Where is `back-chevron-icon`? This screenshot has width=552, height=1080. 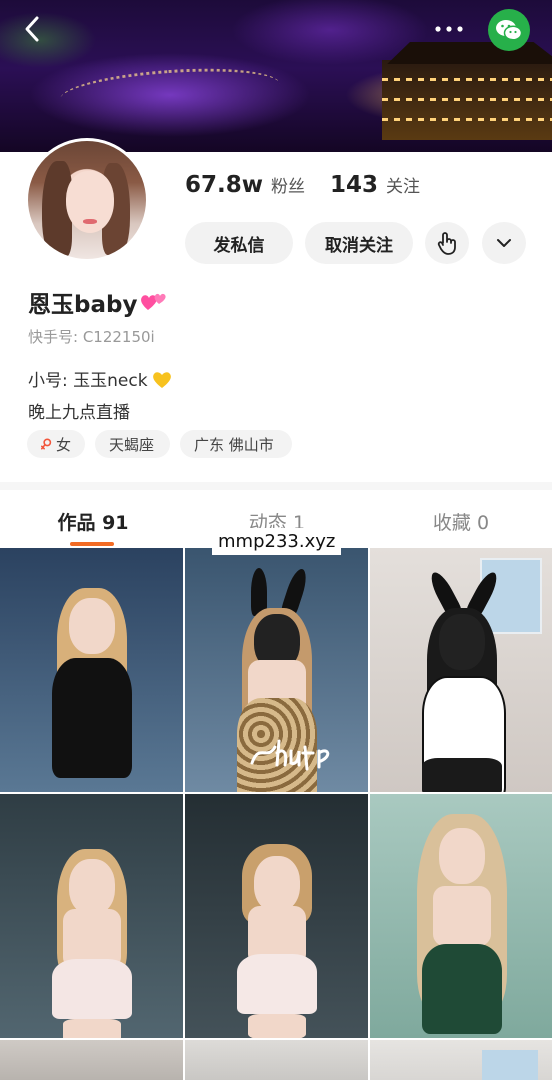 back-chevron-icon is located at coordinates (32, 29).